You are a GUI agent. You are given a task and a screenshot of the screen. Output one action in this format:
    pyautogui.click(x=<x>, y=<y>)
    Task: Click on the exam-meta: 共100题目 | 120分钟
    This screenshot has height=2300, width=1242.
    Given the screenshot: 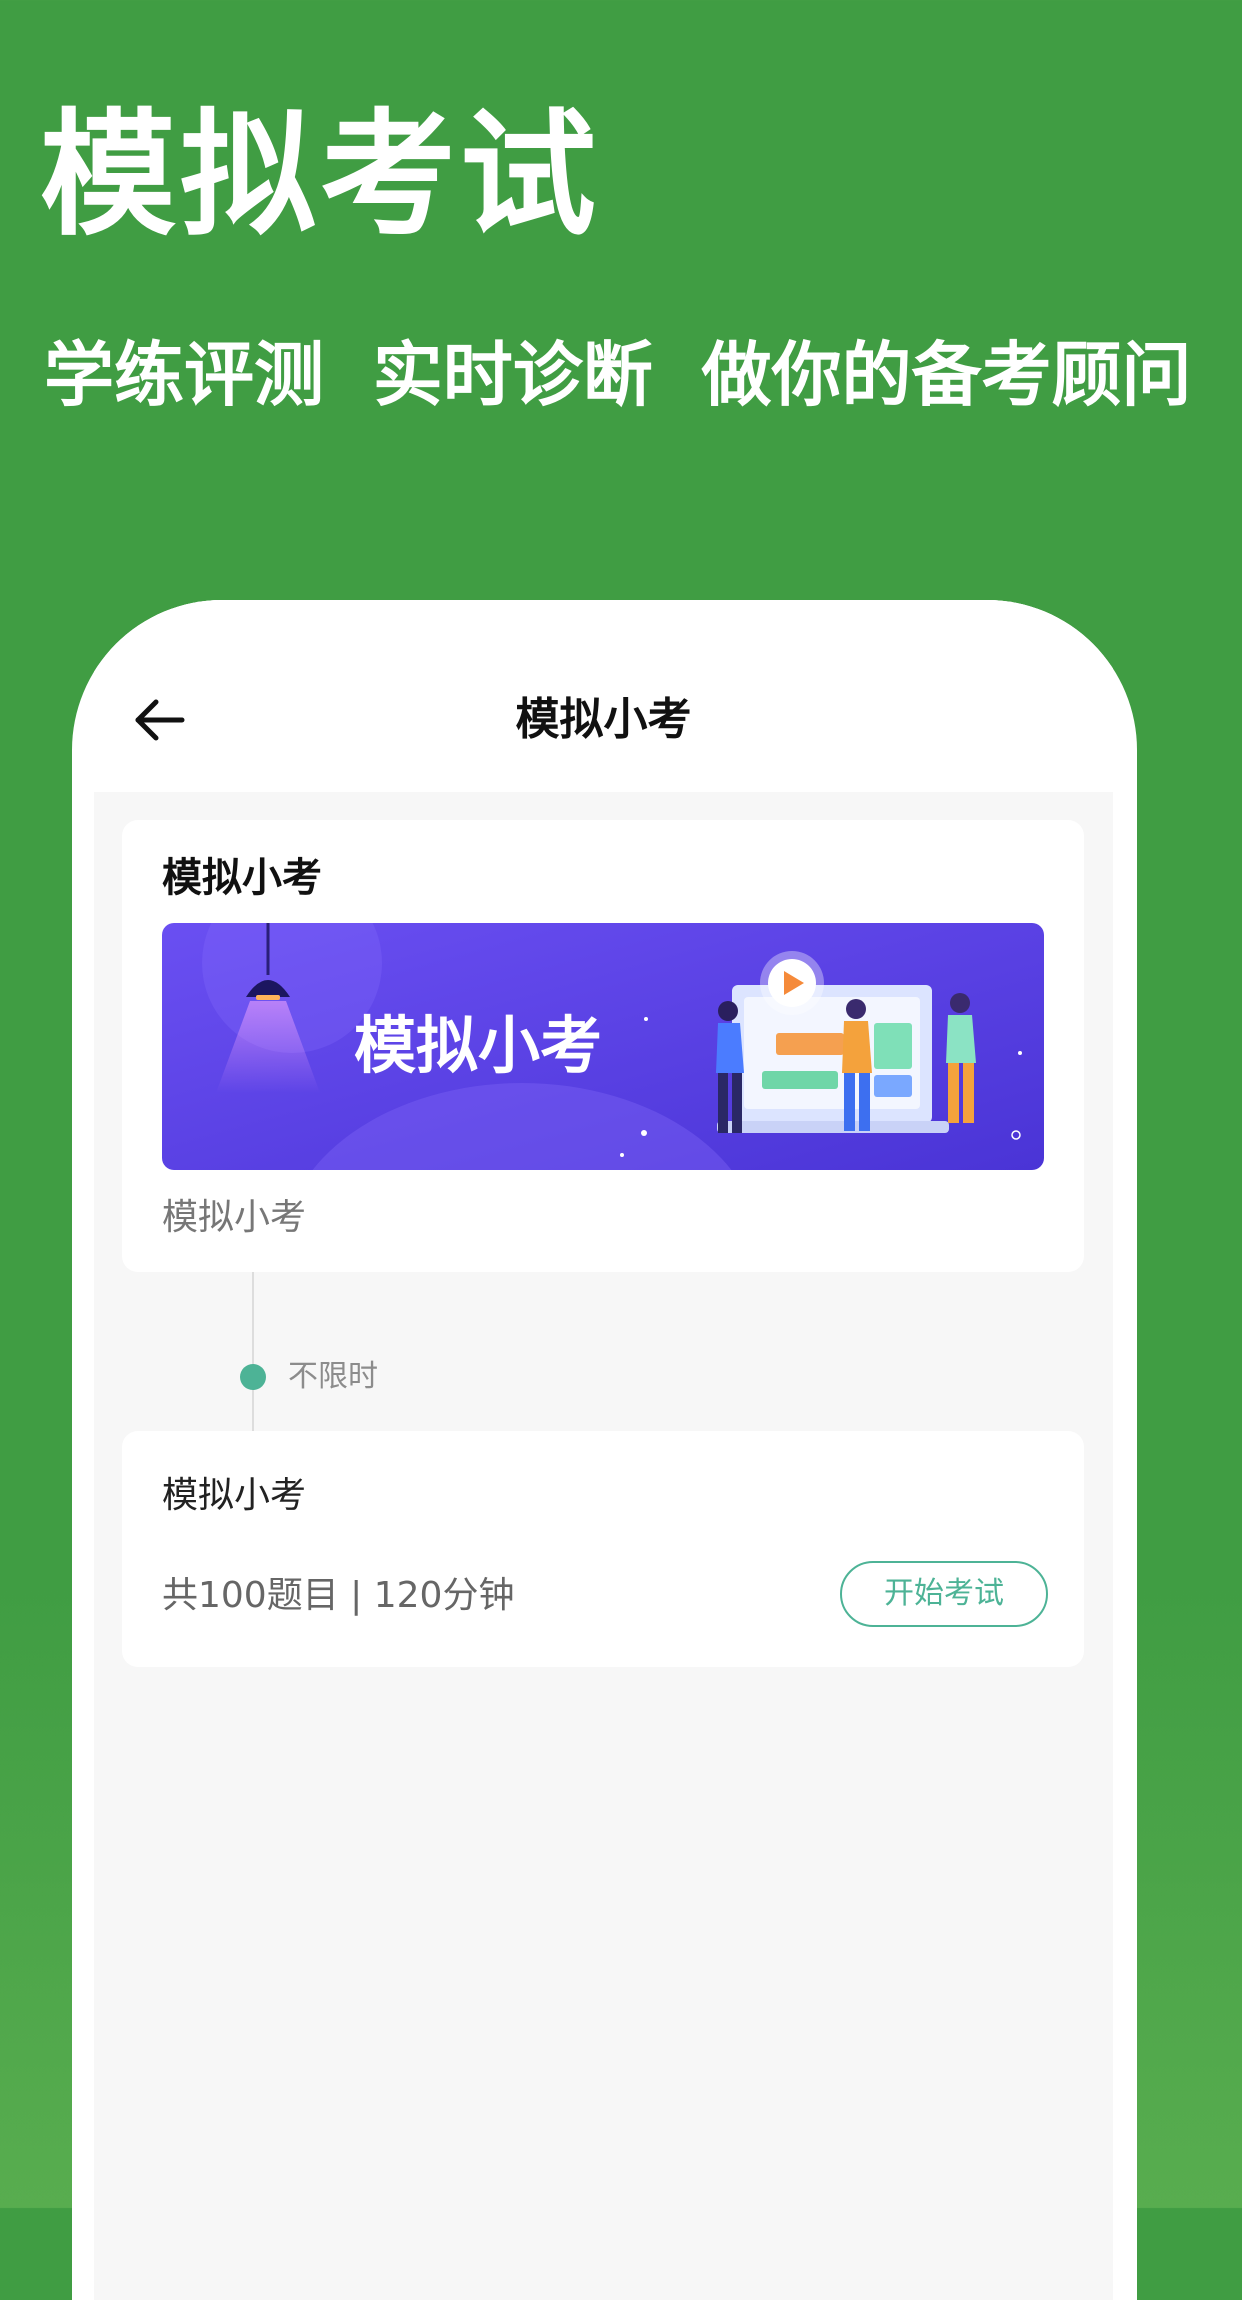 What is the action you would take?
    pyautogui.click(x=338, y=1595)
    